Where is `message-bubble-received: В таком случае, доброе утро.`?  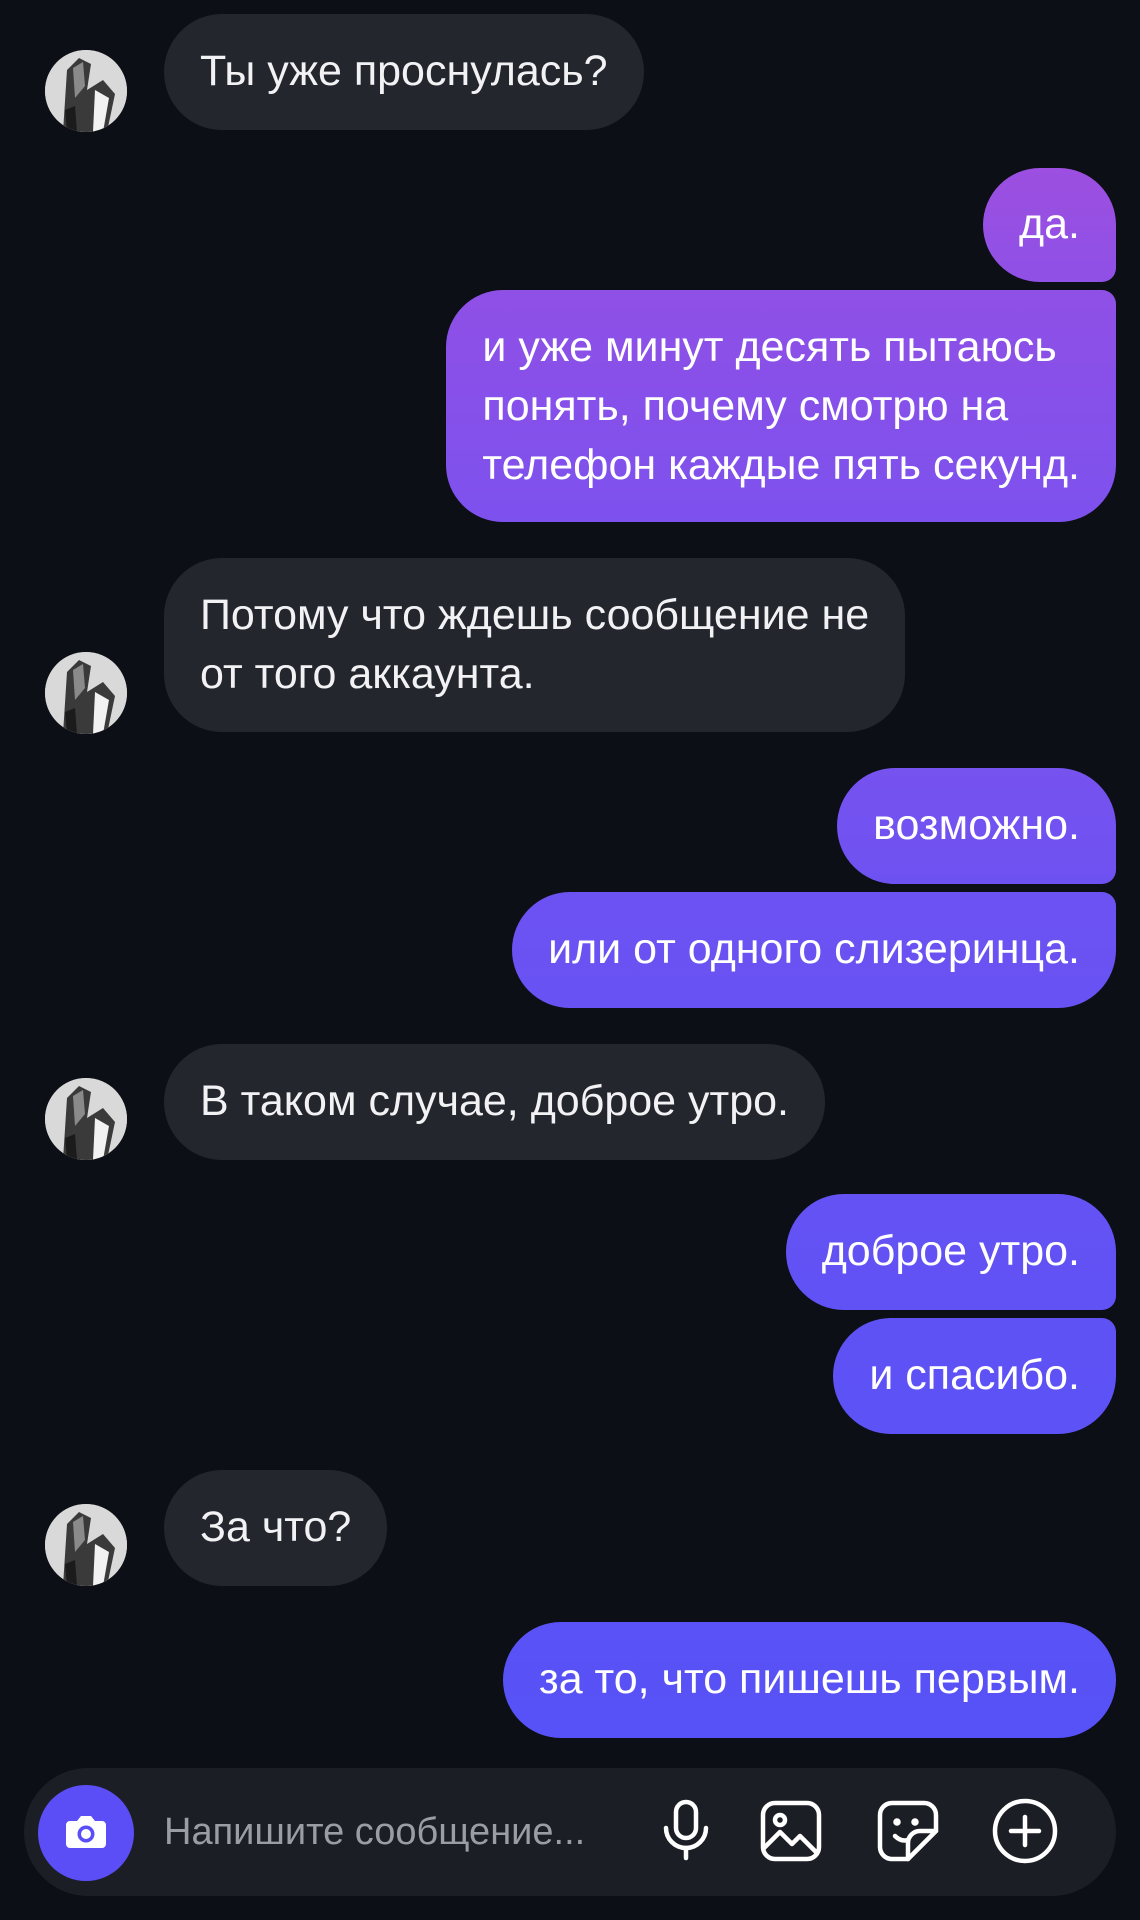
message-bubble-received: В таком случае, доброе утро. is located at coordinates (494, 1102).